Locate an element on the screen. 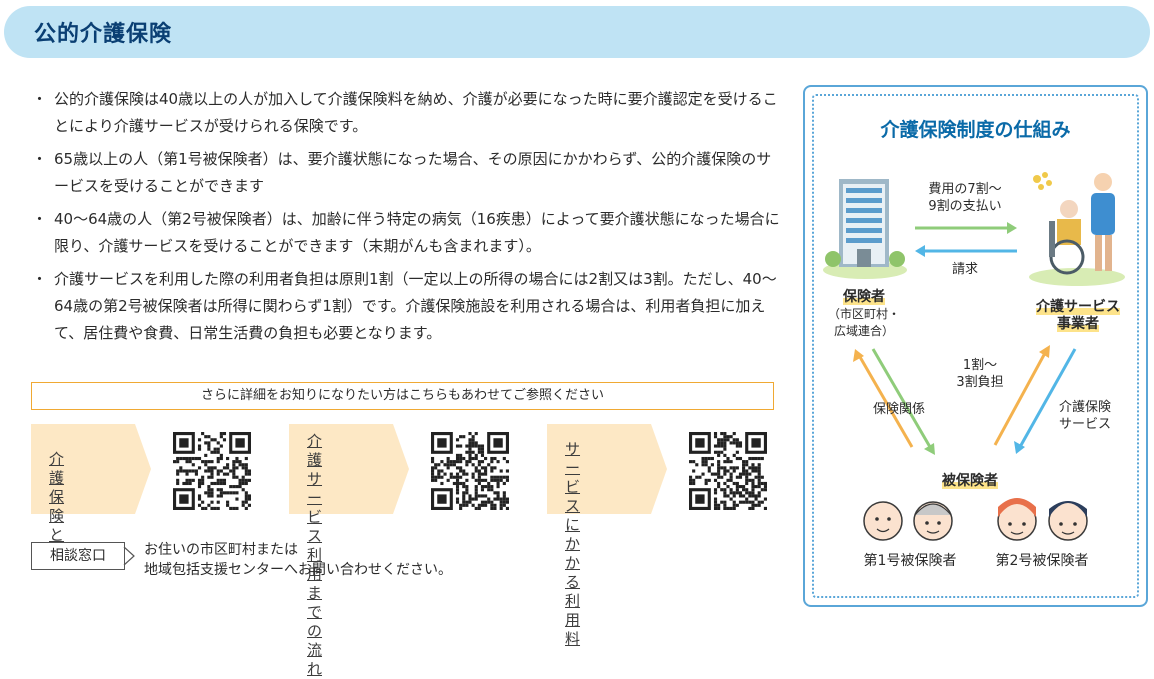  qr-link-line: 利用料 is located at coordinates (573, 620).